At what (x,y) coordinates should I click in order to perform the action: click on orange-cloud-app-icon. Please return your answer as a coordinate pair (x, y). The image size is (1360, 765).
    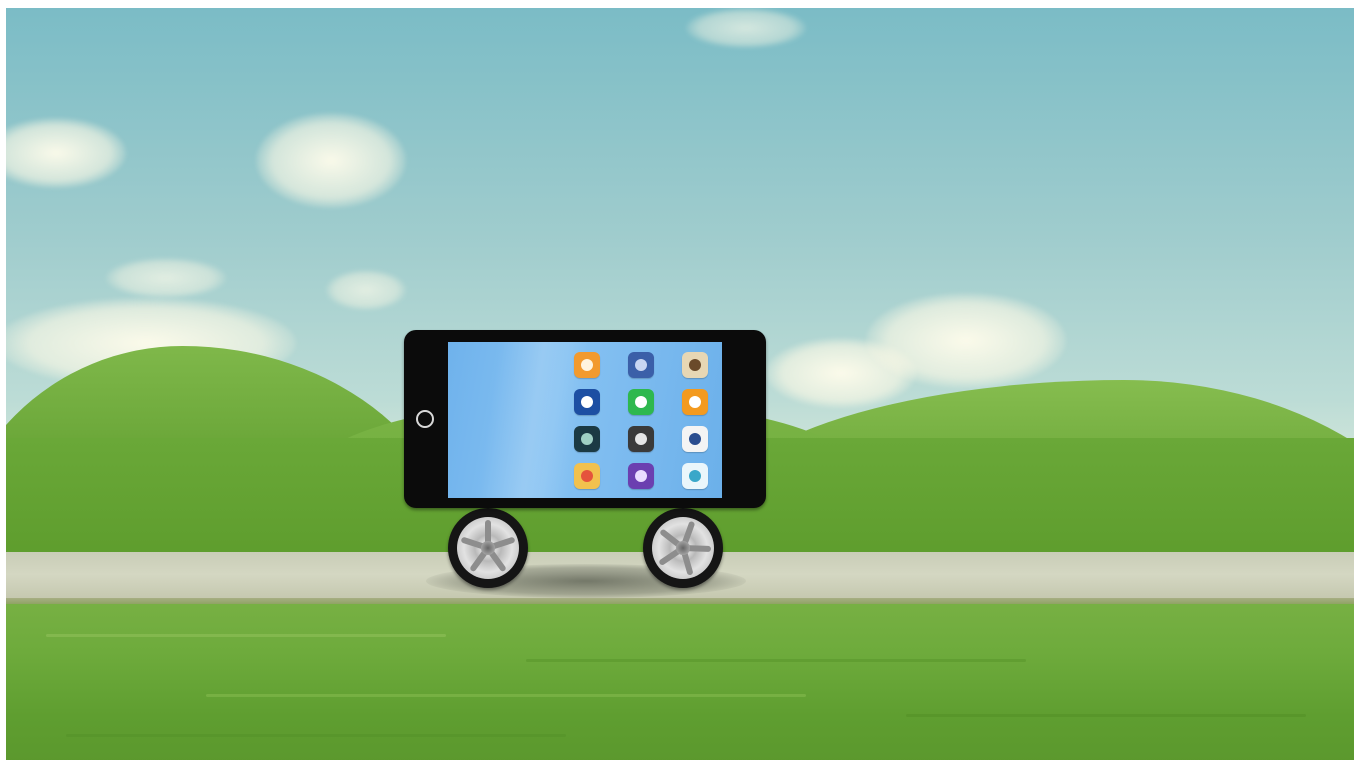
    Looking at the image, I should click on (695, 402).